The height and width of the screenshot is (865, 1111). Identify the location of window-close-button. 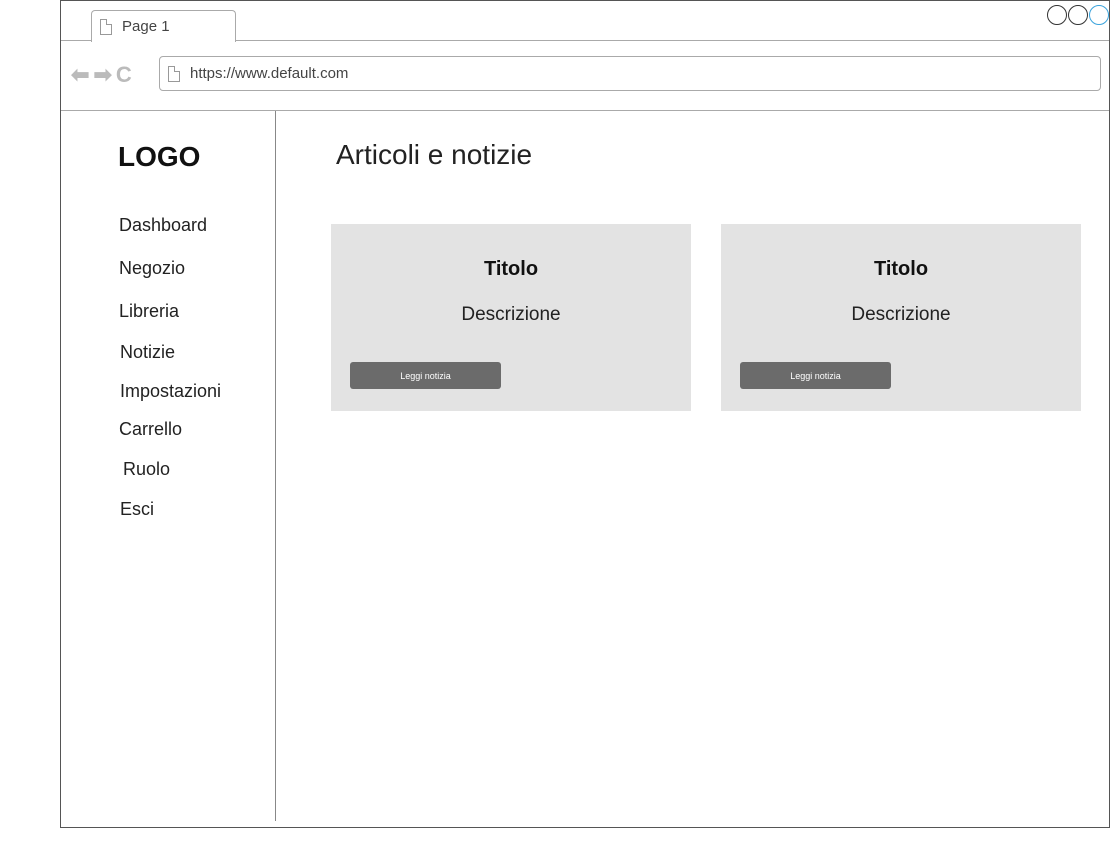
(1099, 15).